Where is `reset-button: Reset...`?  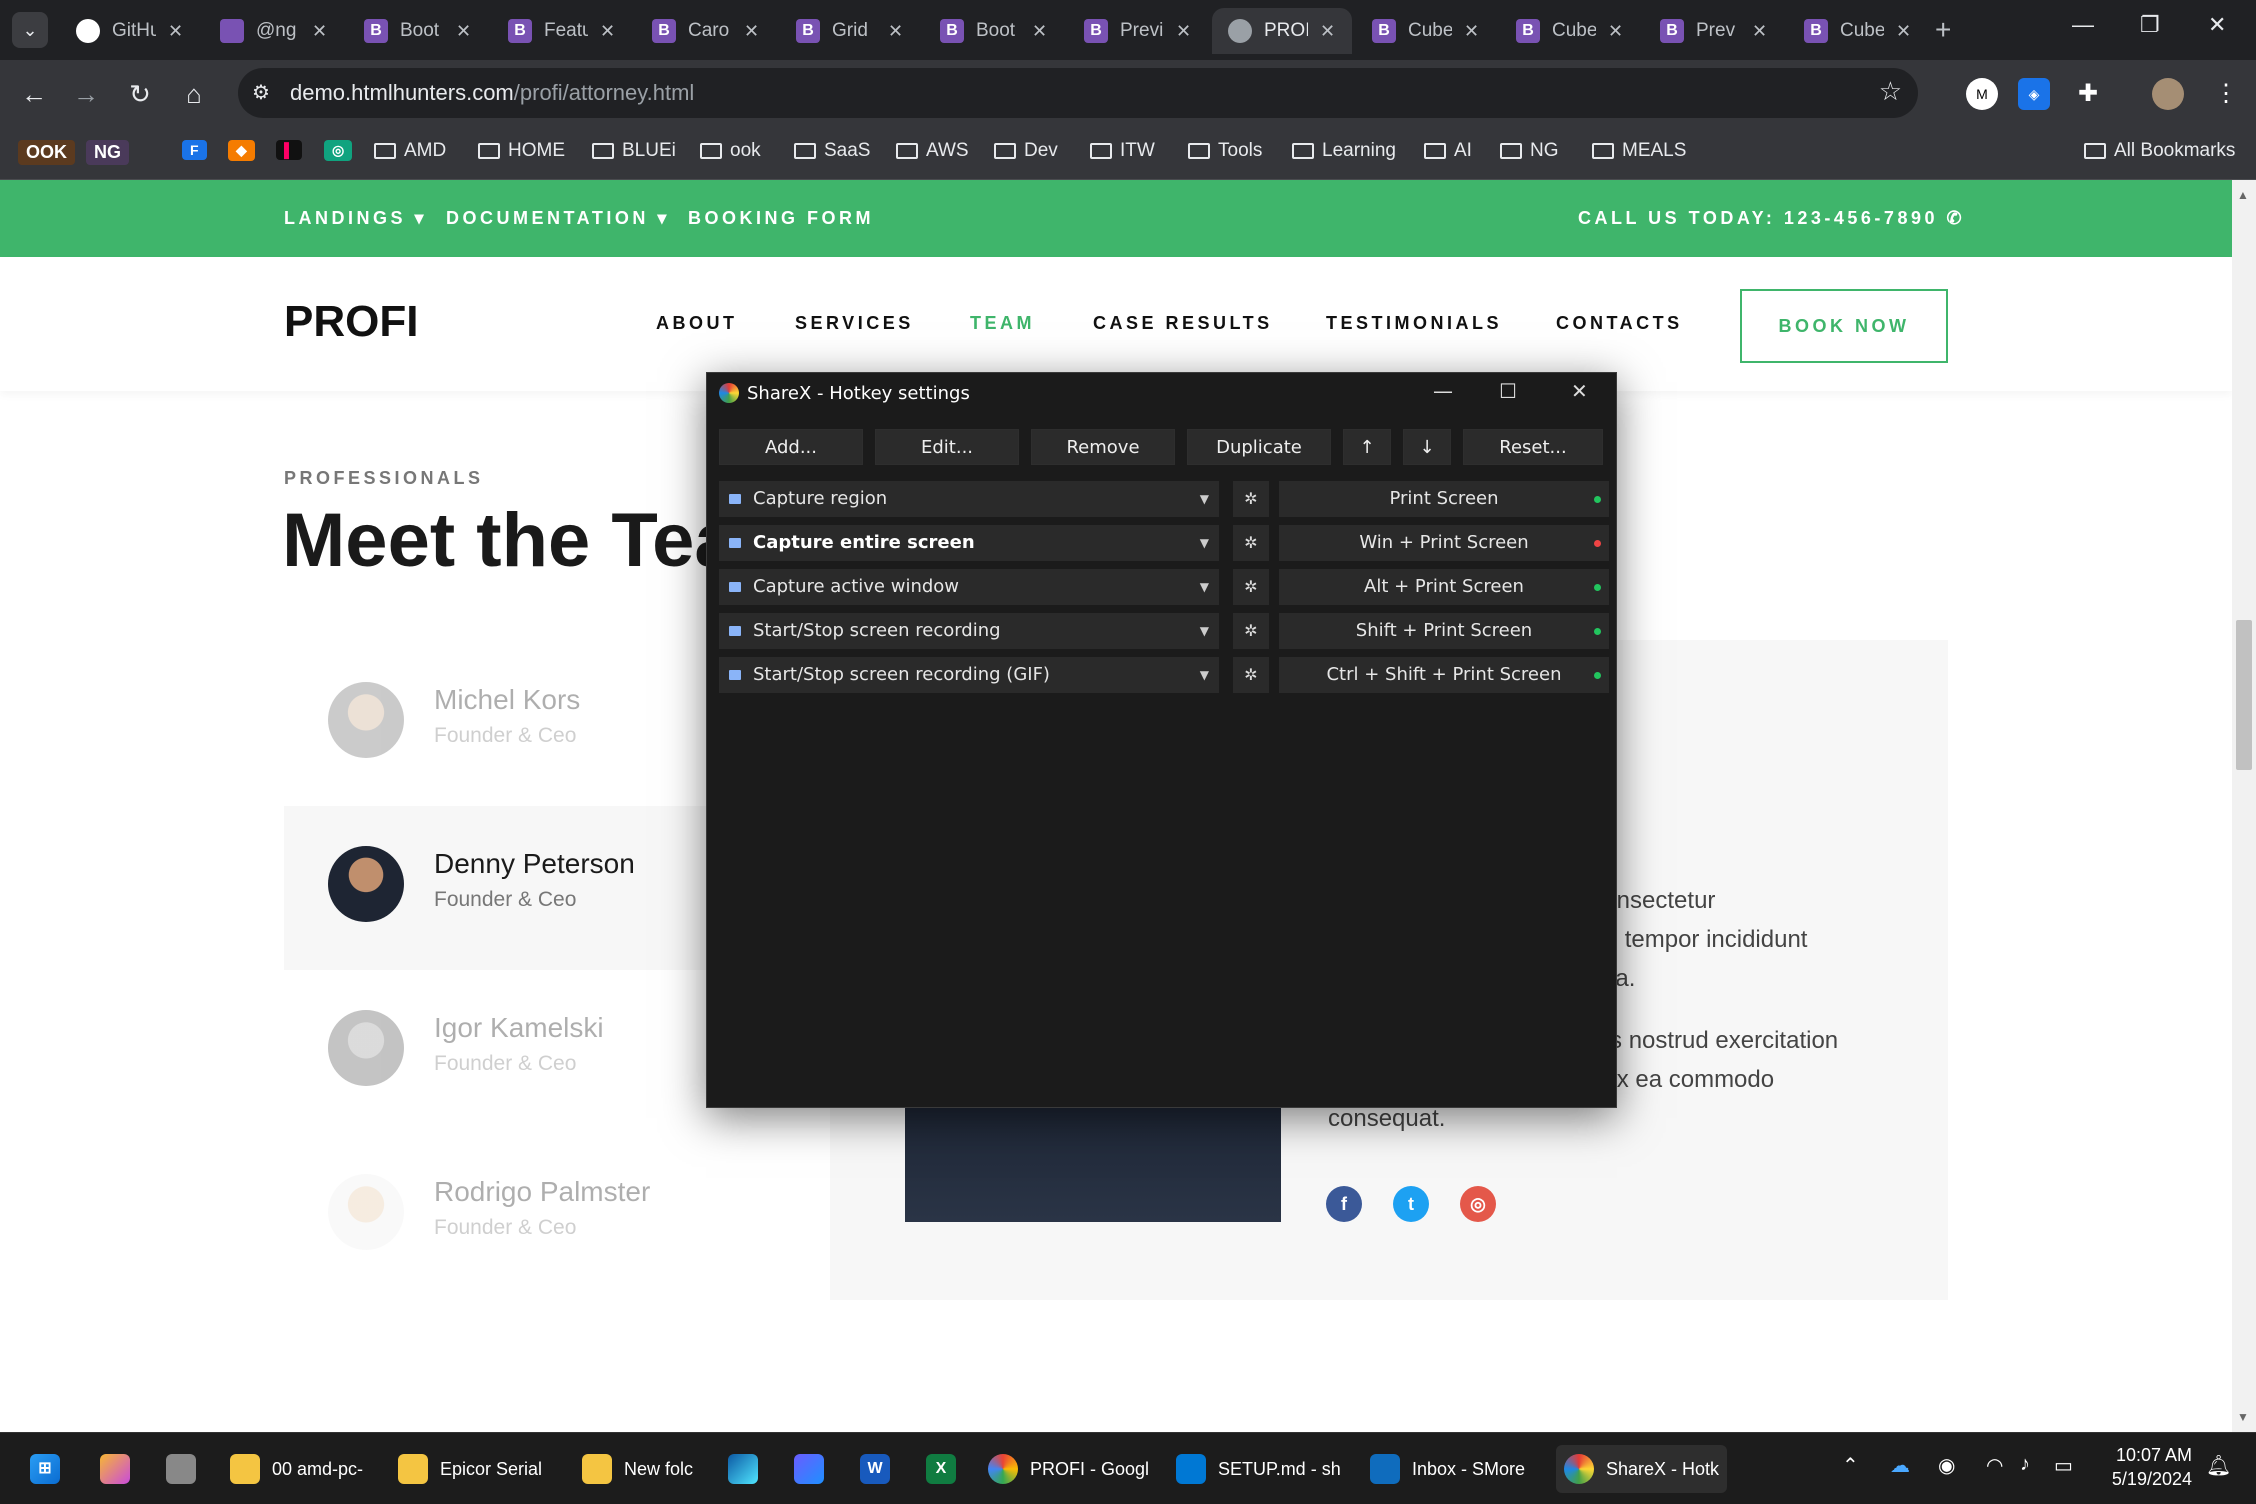
reset-button: Reset... is located at coordinates (1533, 447).